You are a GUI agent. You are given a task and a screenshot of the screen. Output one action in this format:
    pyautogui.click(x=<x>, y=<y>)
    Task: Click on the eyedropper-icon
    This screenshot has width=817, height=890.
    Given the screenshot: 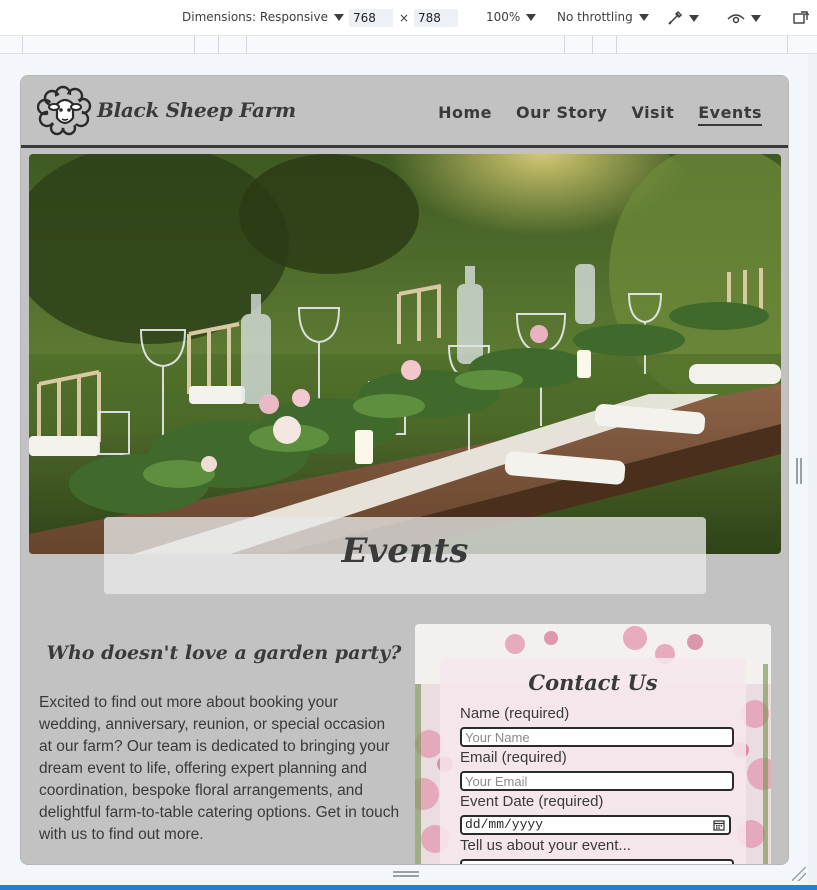 What is the action you would take?
    pyautogui.click(x=675, y=17)
    